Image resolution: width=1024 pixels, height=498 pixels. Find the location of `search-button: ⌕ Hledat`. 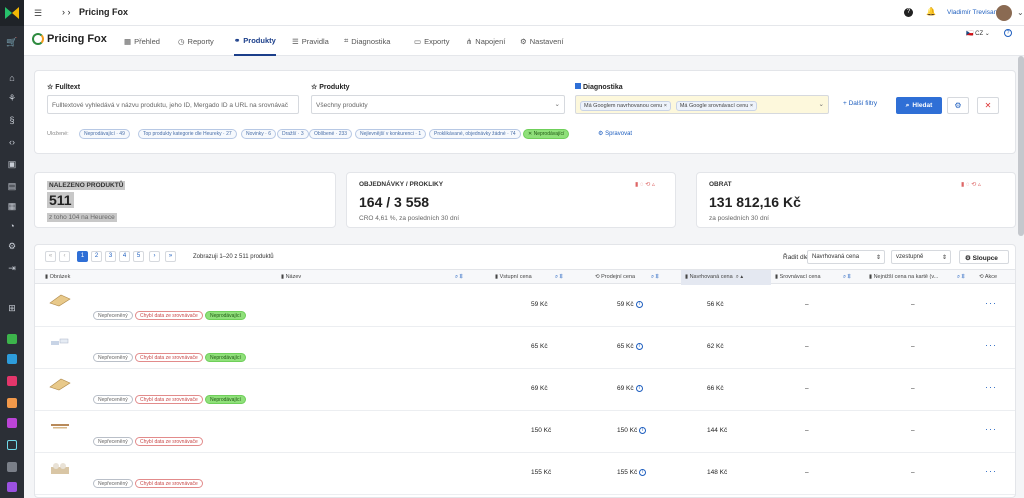

search-button: ⌕ Hledat is located at coordinates (919, 105).